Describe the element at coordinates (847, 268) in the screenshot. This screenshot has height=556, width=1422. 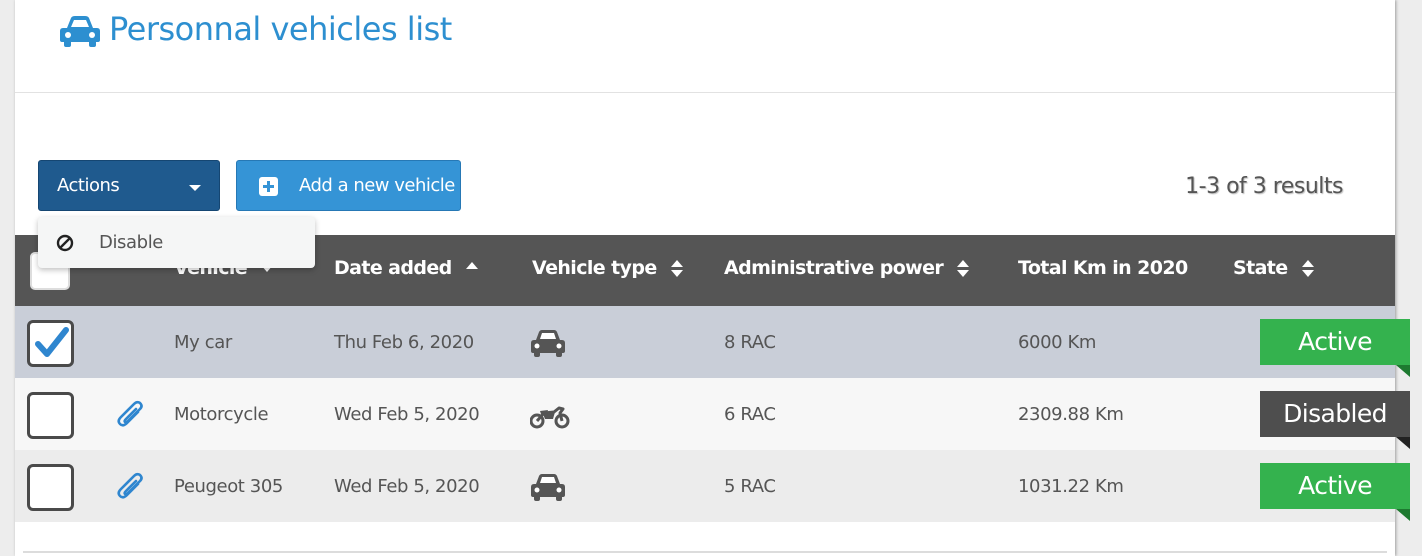
I see `column-administrative-power: Administrative power` at that location.